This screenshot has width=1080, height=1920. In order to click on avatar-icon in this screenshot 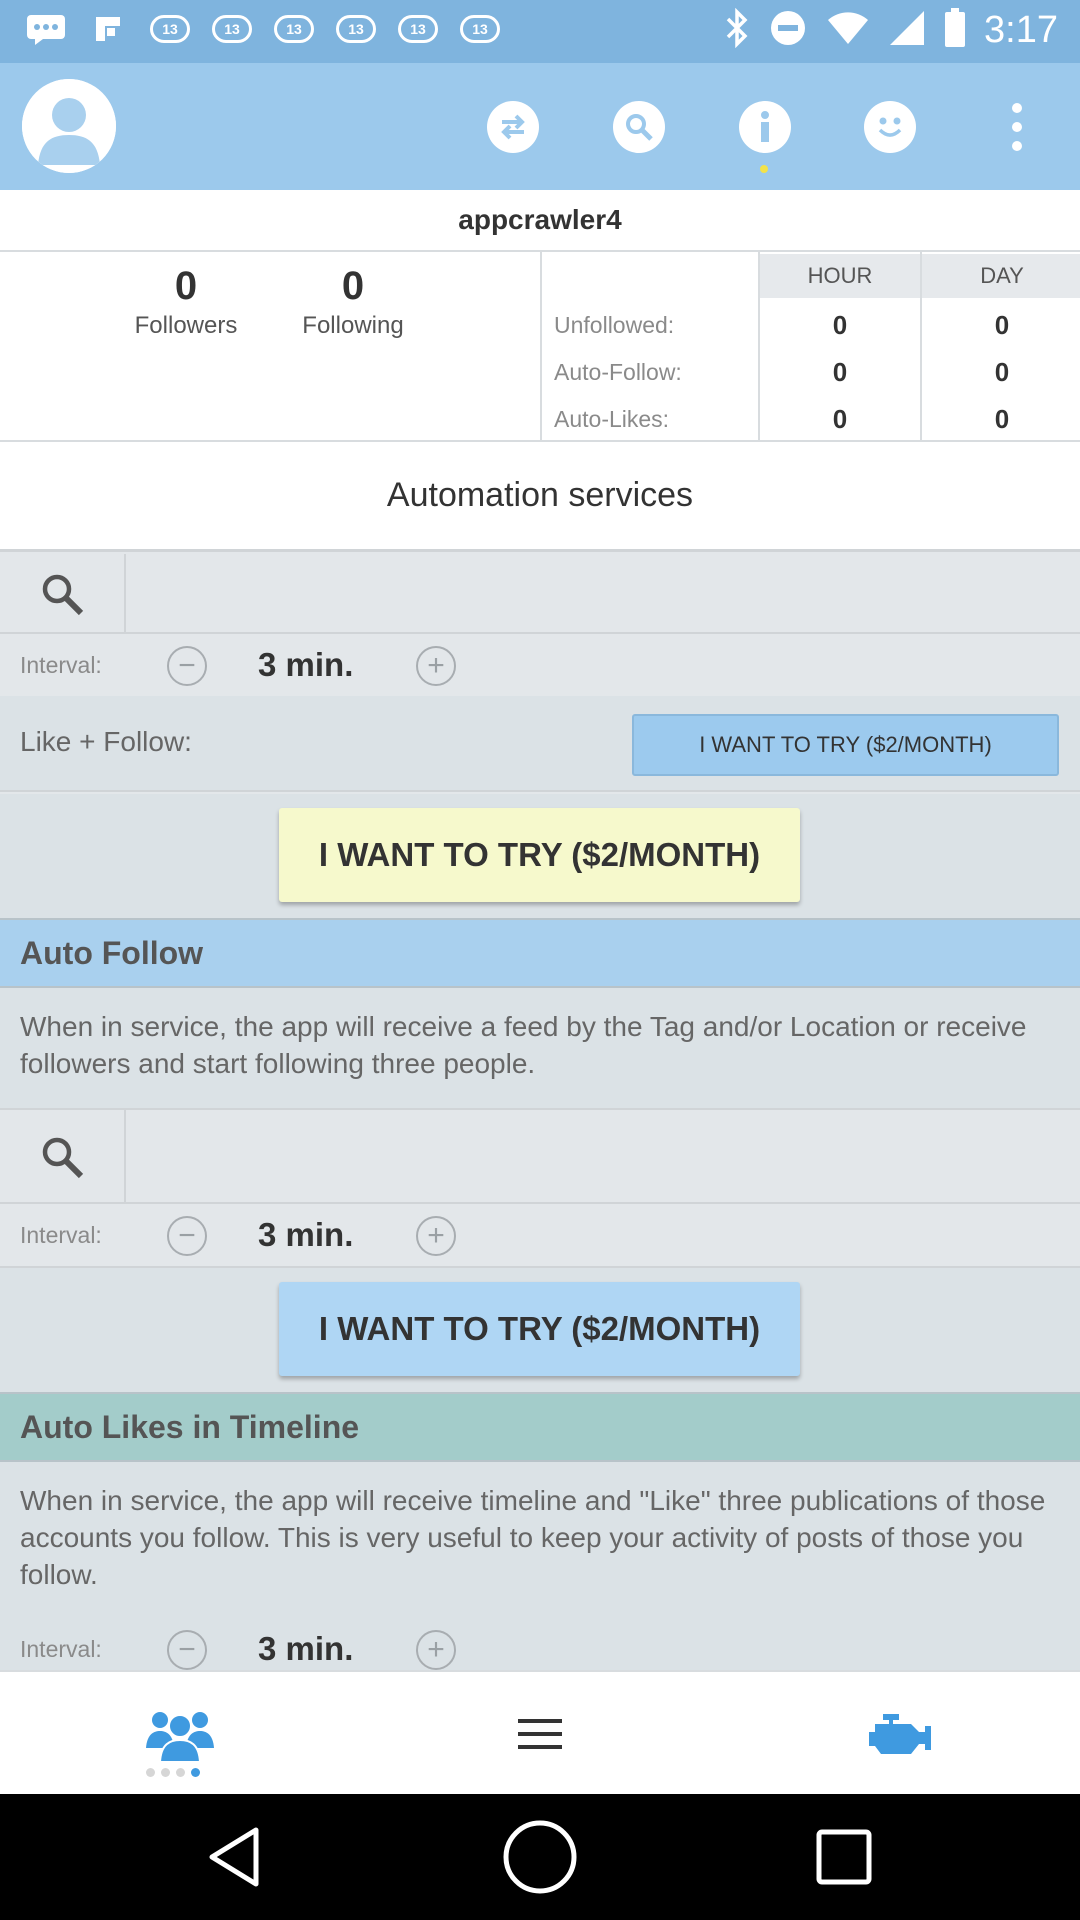, I will do `click(69, 126)`.